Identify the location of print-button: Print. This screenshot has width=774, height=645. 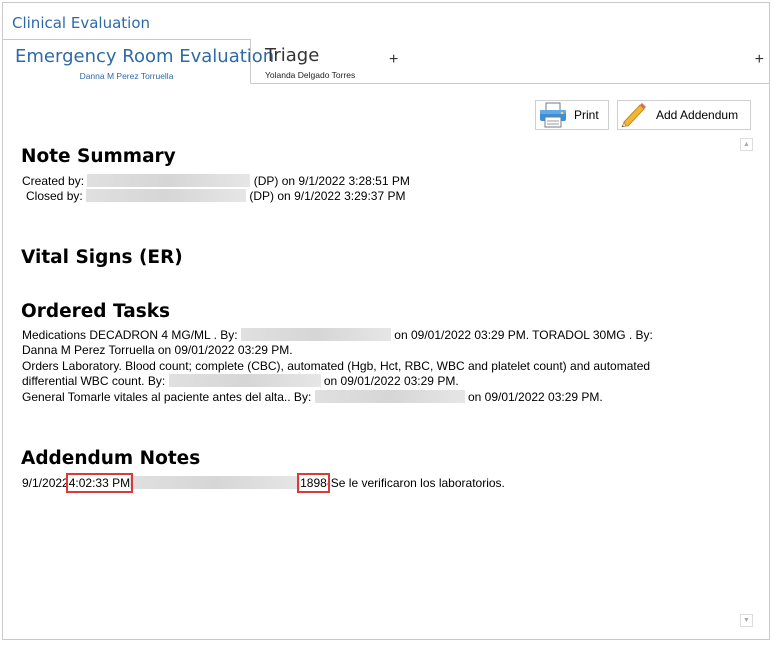
(572, 115).